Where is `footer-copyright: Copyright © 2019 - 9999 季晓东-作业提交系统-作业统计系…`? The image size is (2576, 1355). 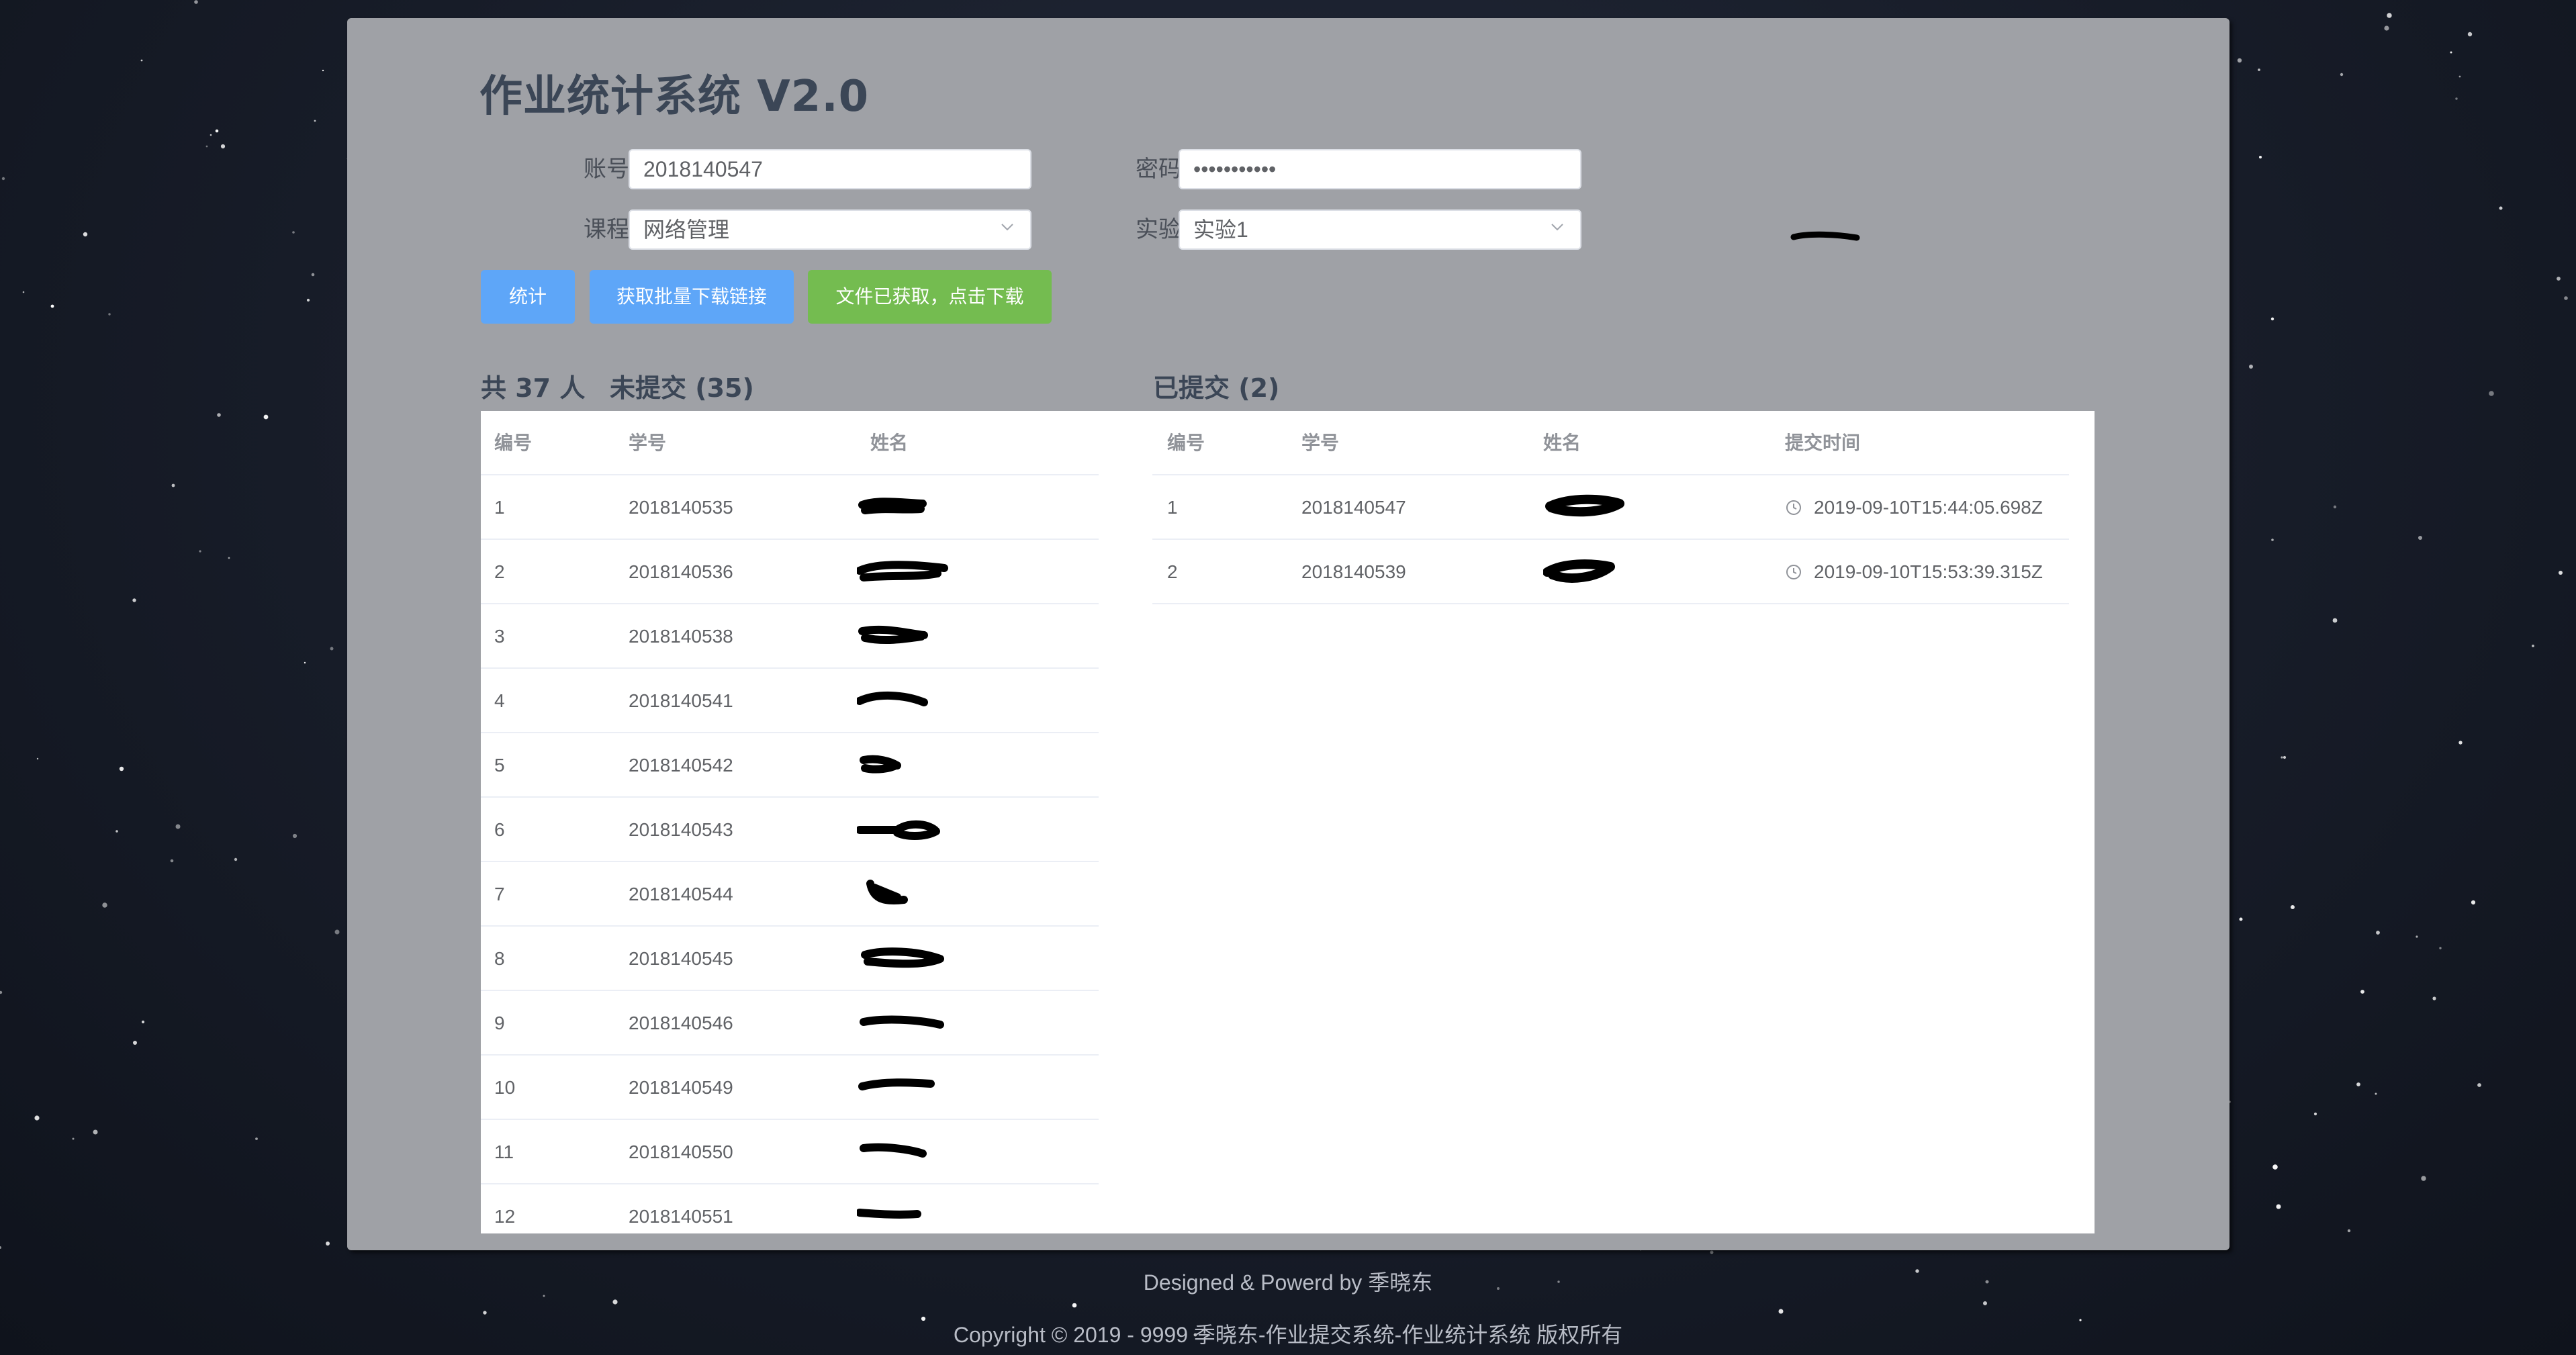 footer-copyright: Copyright © 2019 - 9999 季晓东-作业提交系统-作业统计系… is located at coordinates (1288, 1335).